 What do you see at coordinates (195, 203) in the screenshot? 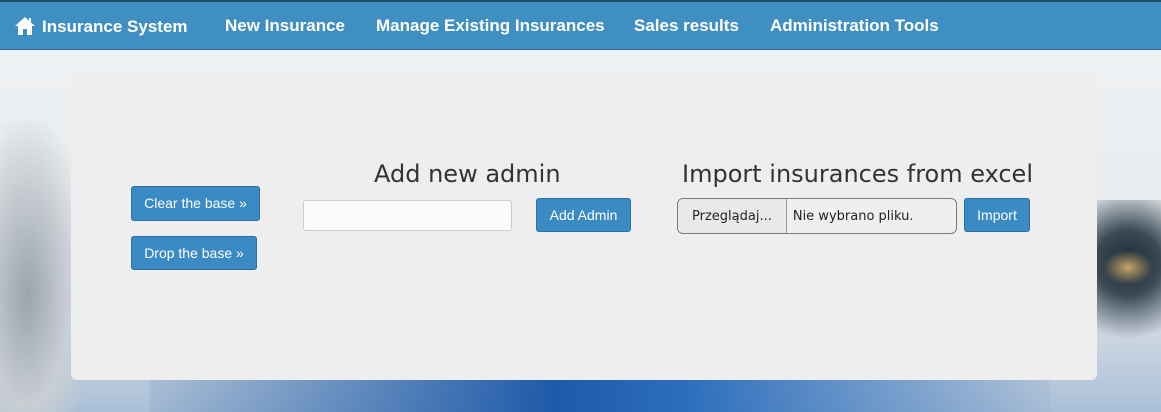
I see `clear-base-button: Clear the base »` at bounding box center [195, 203].